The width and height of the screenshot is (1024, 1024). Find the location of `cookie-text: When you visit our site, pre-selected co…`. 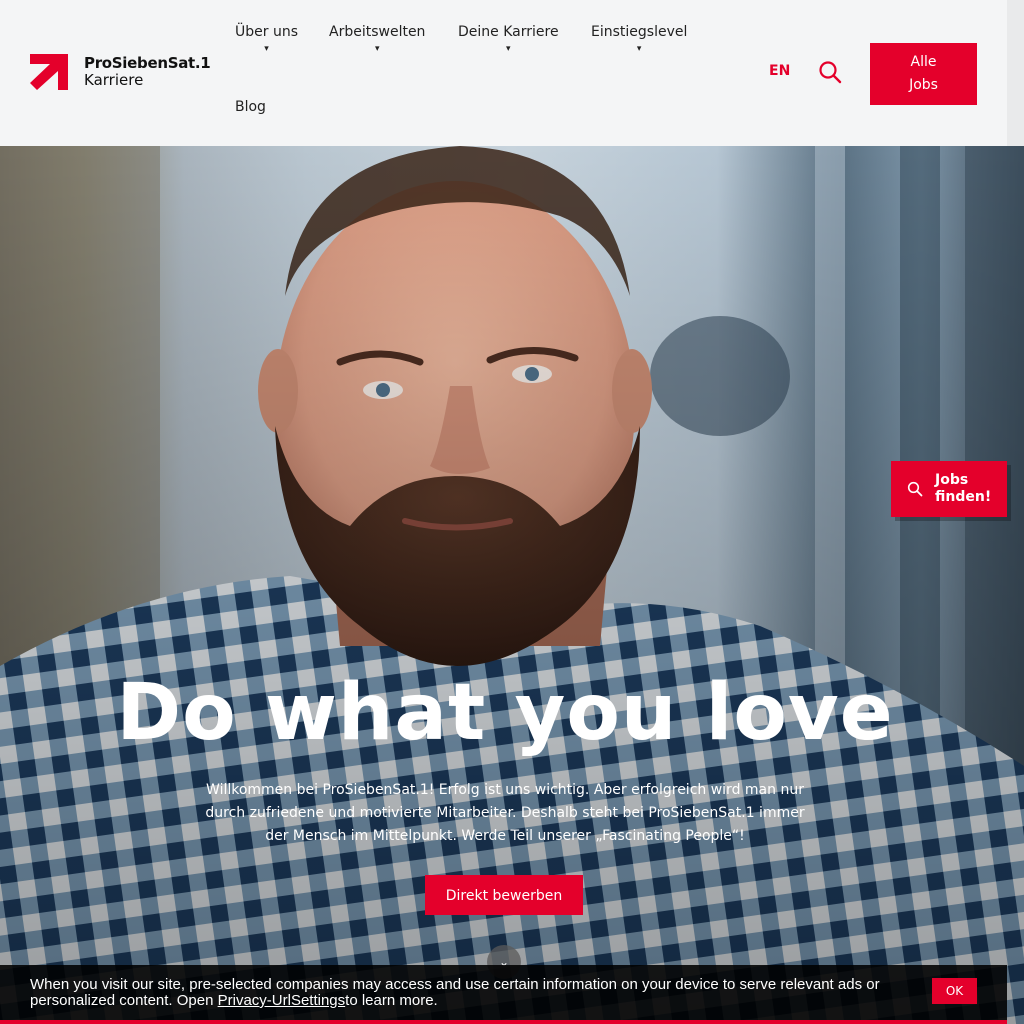

cookie-text: When you visit our site, pre-selected co… is located at coordinates (455, 992).